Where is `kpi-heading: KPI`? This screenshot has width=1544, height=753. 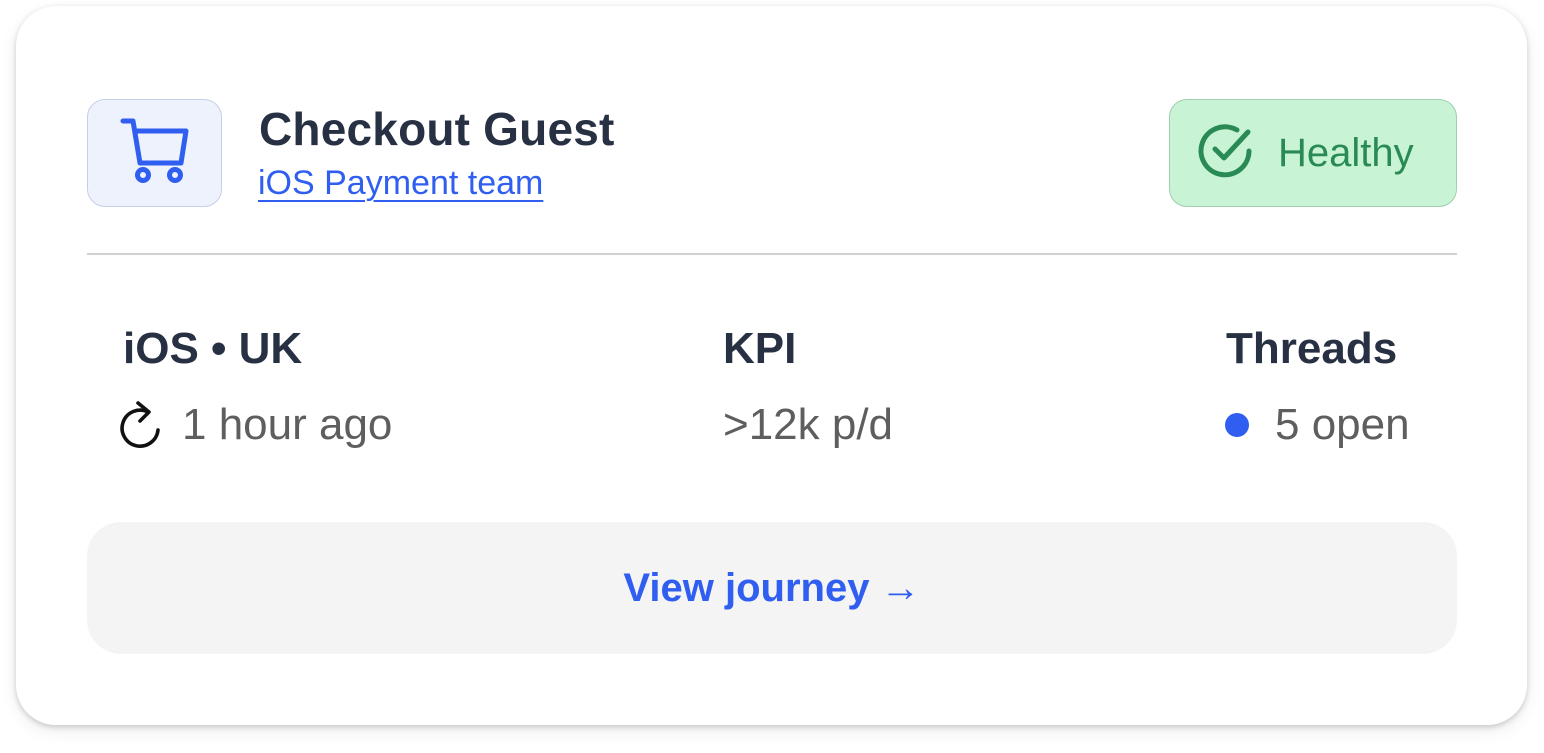 kpi-heading: KPI is located at coordinates (760, 348).